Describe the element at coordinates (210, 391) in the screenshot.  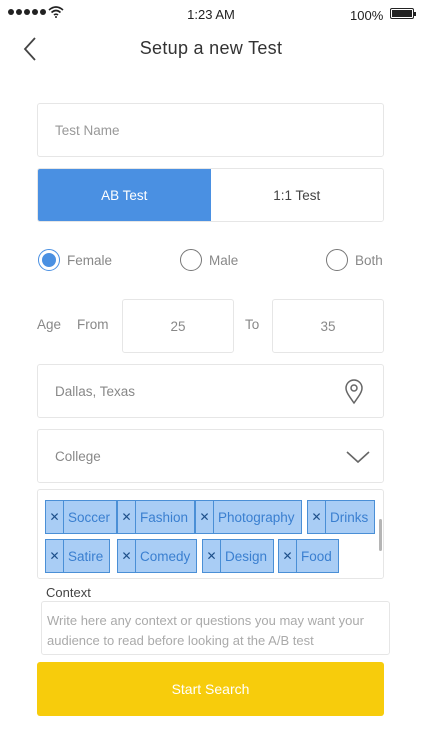
I see `location-field: Dallas, Texas` at that location.